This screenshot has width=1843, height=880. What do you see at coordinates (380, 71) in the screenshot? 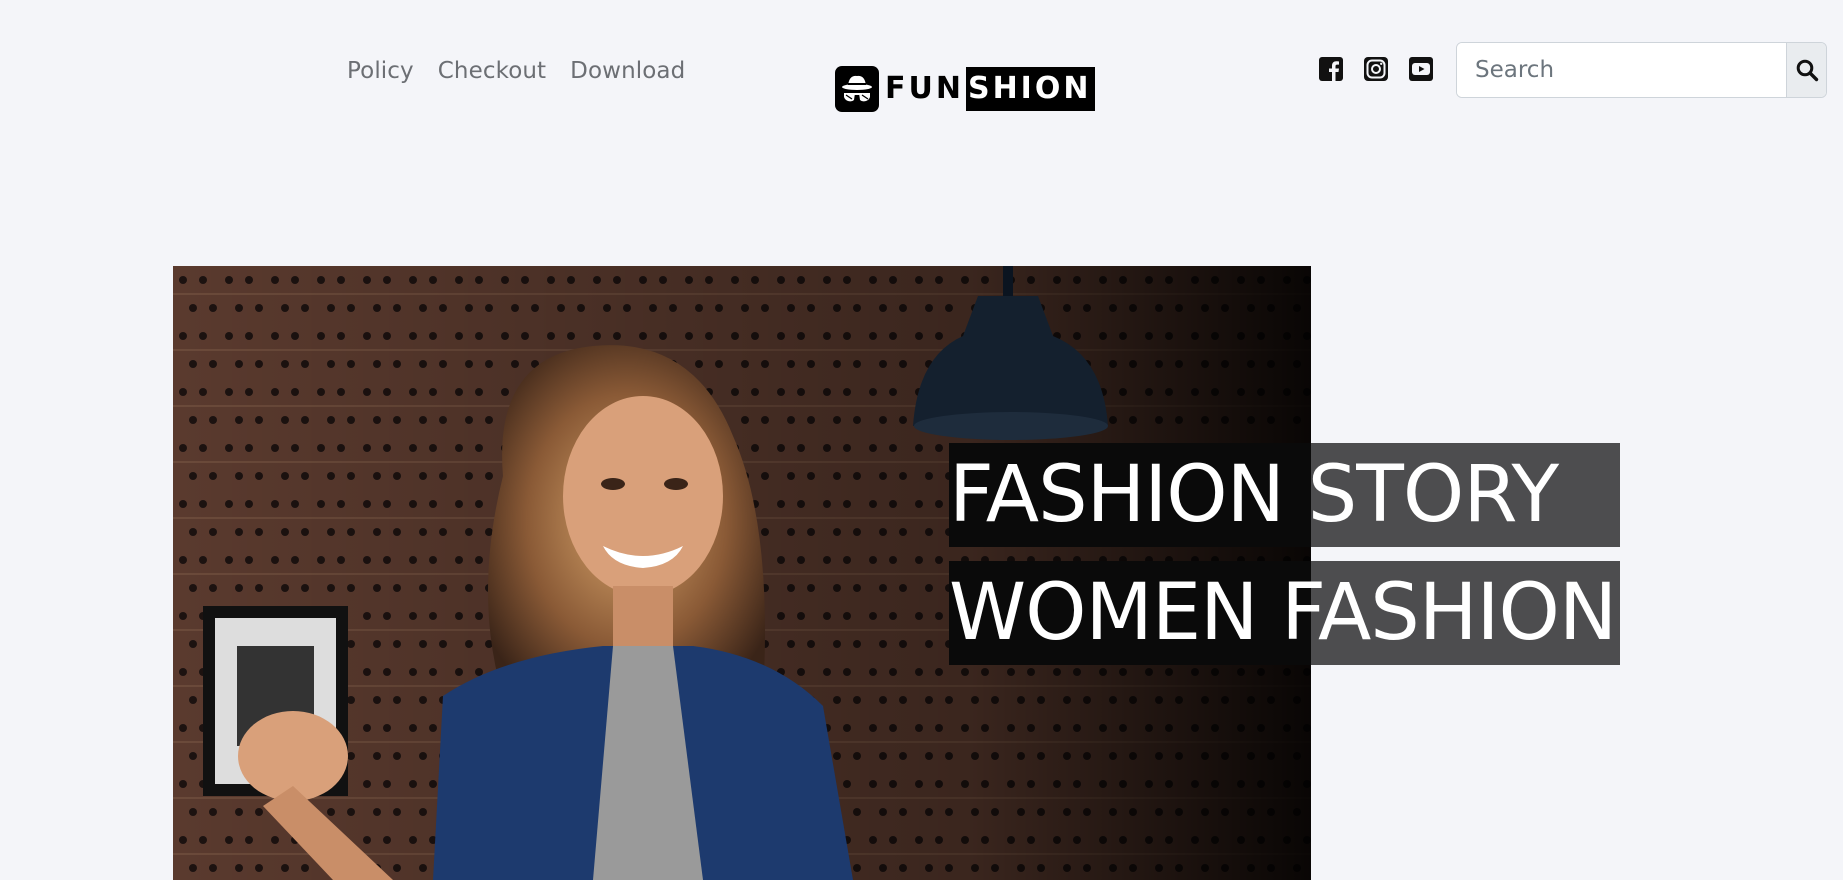
I see `nav-link-policy: Policy` at bounding box center [380, 71].